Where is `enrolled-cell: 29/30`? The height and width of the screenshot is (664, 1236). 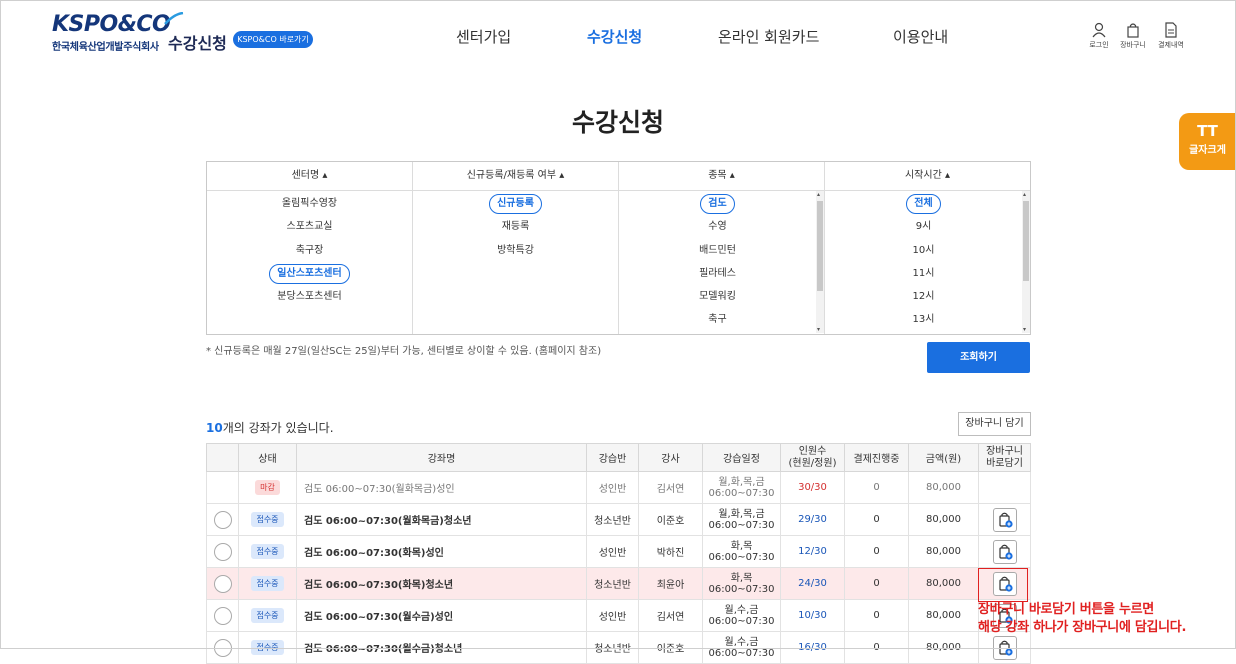
enrolled-cell: 29/30 is located at coordinates (812, 519).